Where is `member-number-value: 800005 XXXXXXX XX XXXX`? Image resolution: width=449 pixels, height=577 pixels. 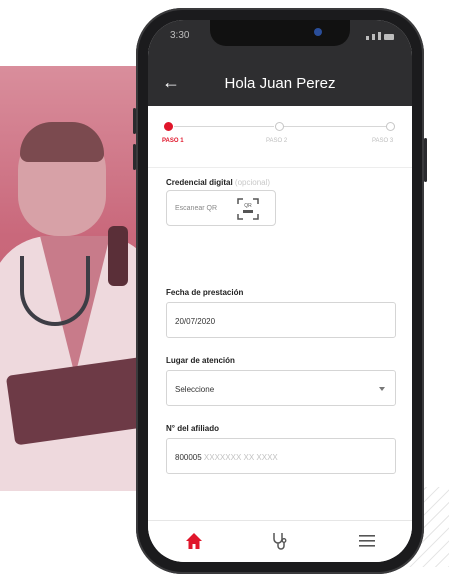 member-number-value: 800005 XXXXXXX XX XXXX is located at coordinates (226, 457).